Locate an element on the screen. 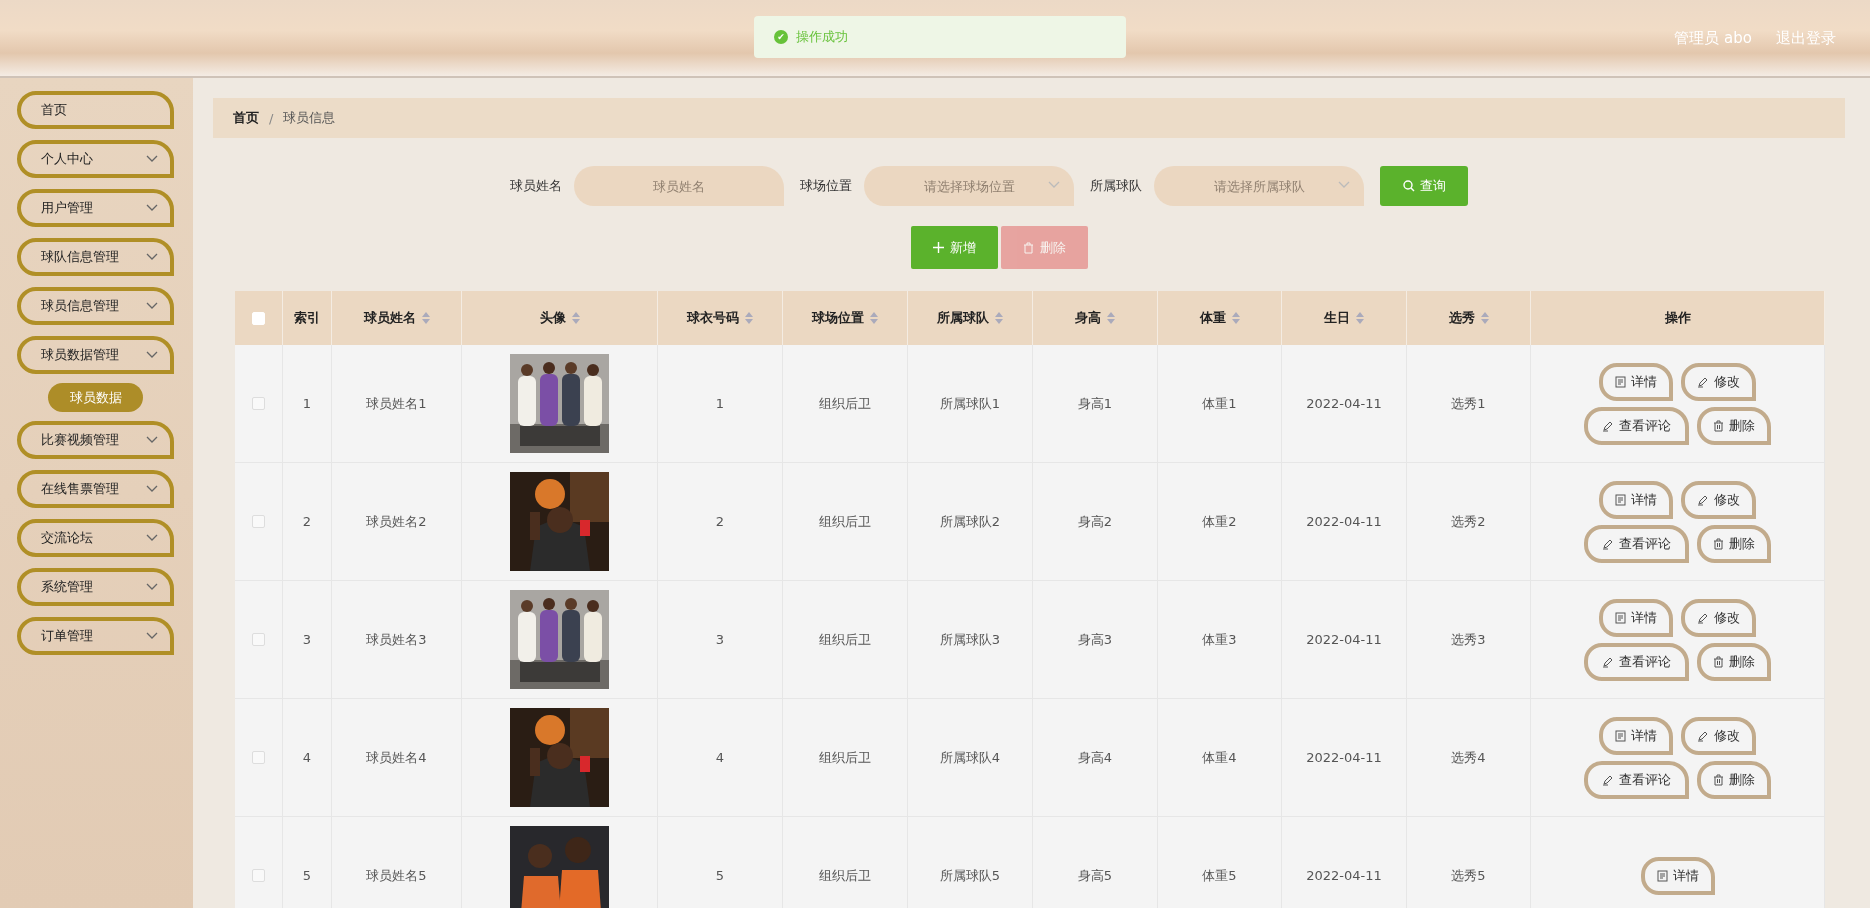  field-label: 所属球队 is located at coordinates (1116, 186).